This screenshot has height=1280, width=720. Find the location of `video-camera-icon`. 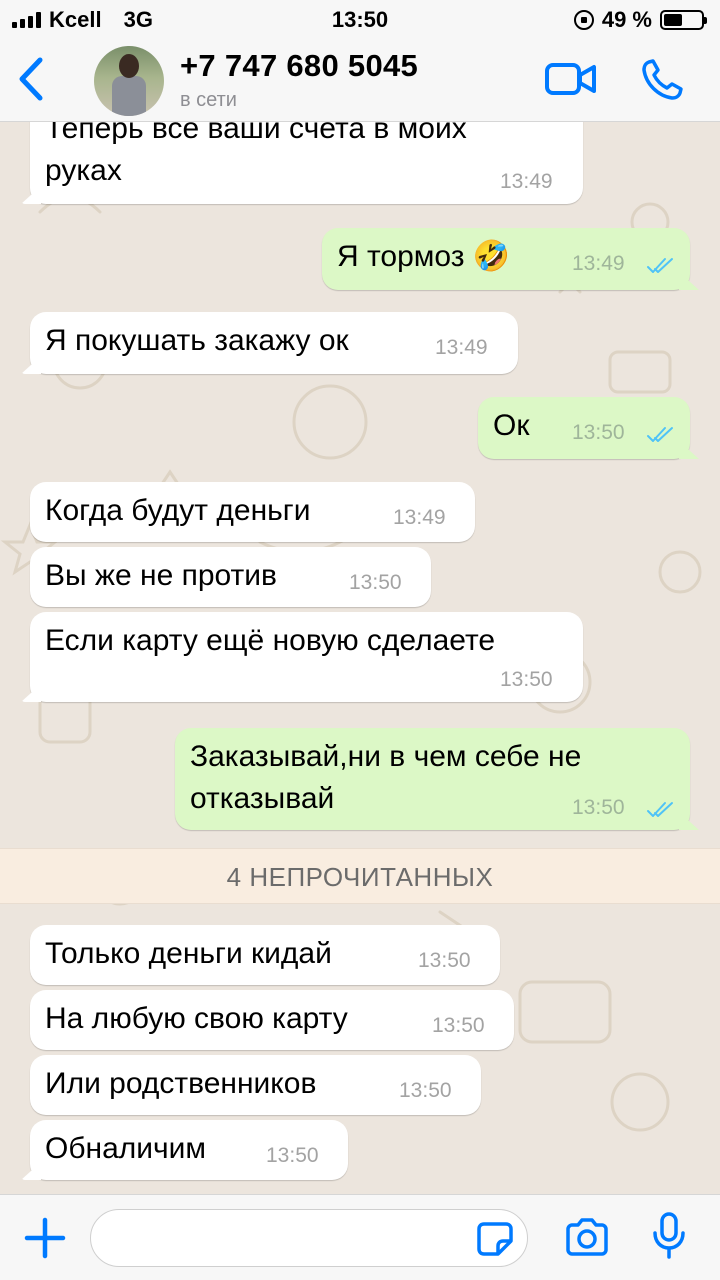

video-camera-icon is located at coordinates (571, 79).